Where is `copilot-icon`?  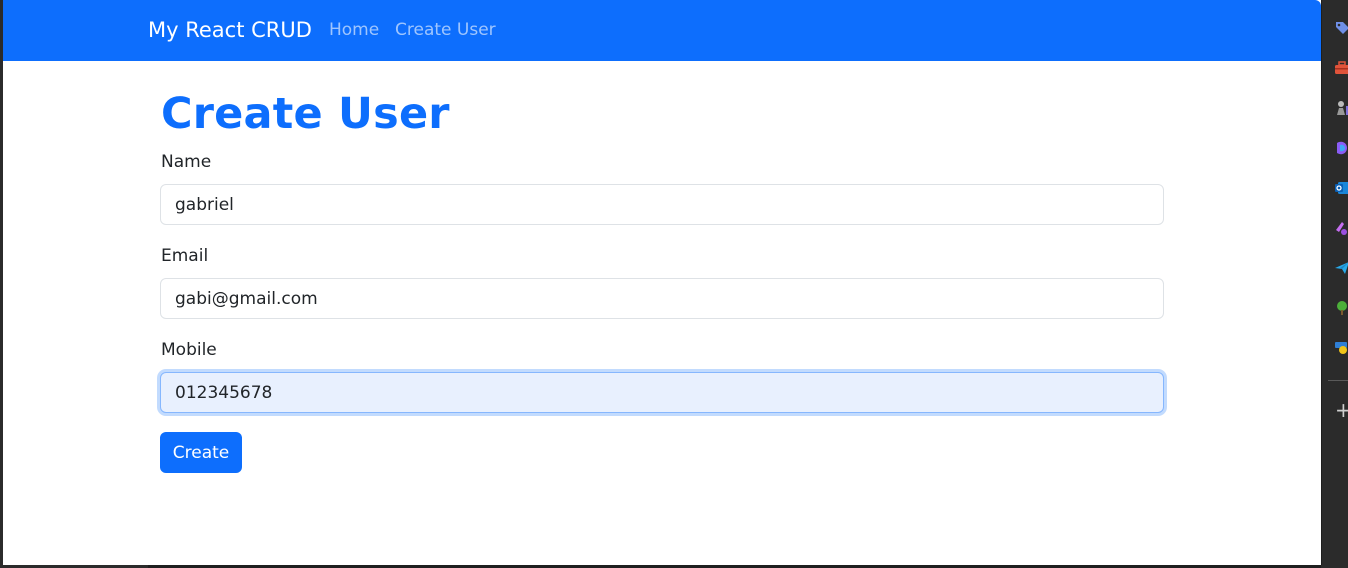 copilot-icon is located at coordinates (1341, 148).